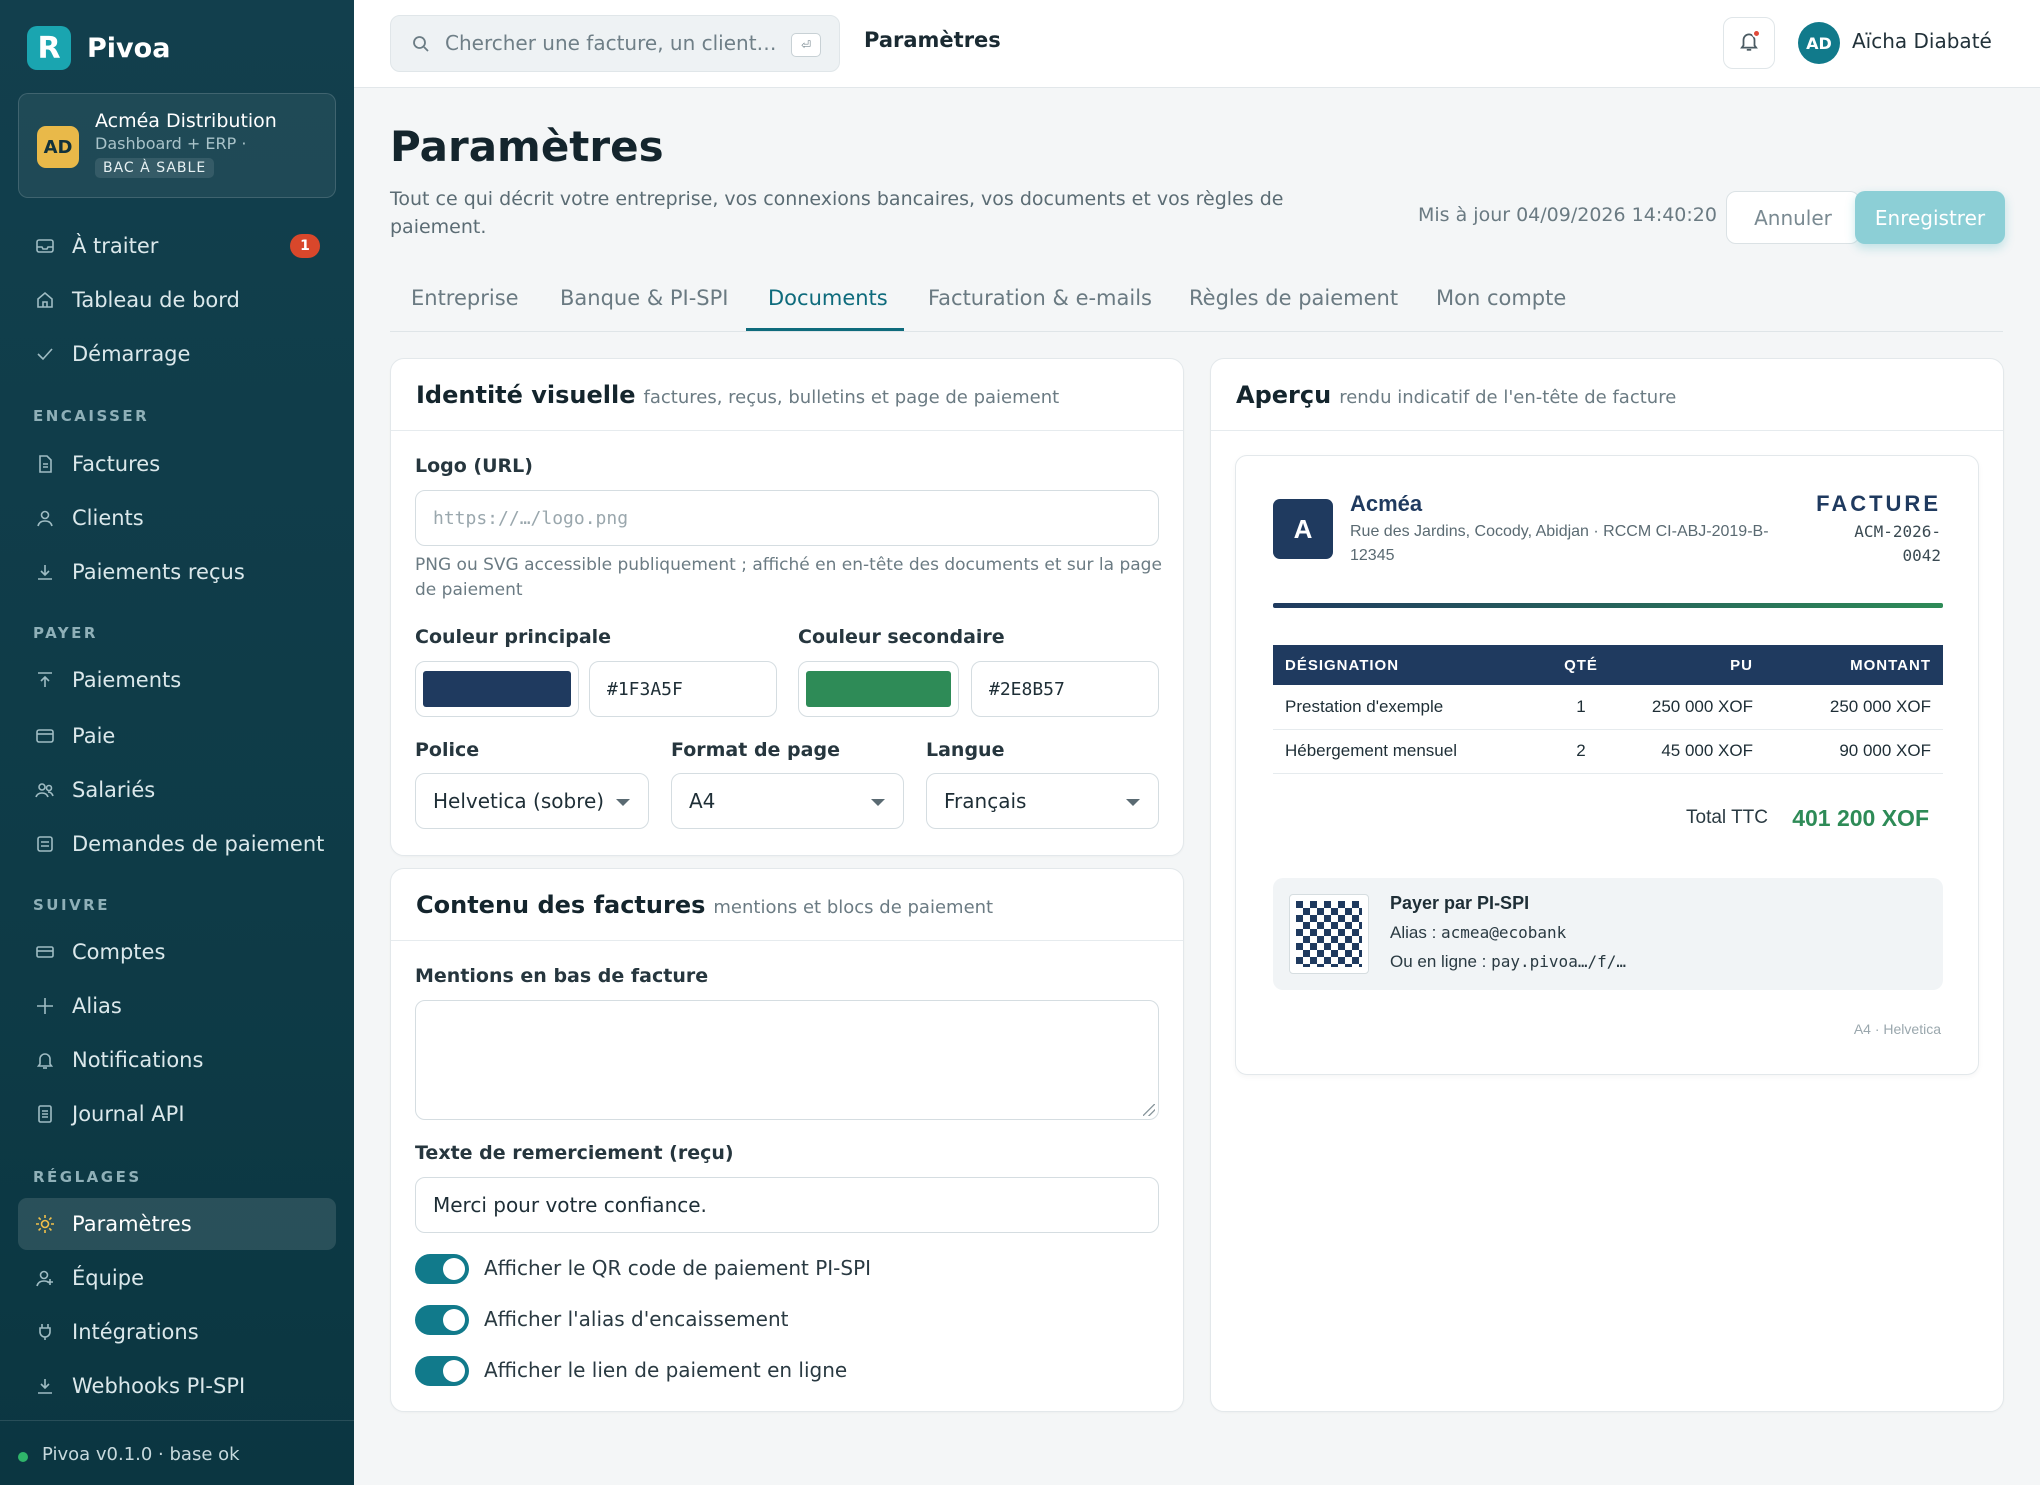  Describe the element at coordinates (442, 1371) in the screenshot. I see `payment-link-toggle` at that location.